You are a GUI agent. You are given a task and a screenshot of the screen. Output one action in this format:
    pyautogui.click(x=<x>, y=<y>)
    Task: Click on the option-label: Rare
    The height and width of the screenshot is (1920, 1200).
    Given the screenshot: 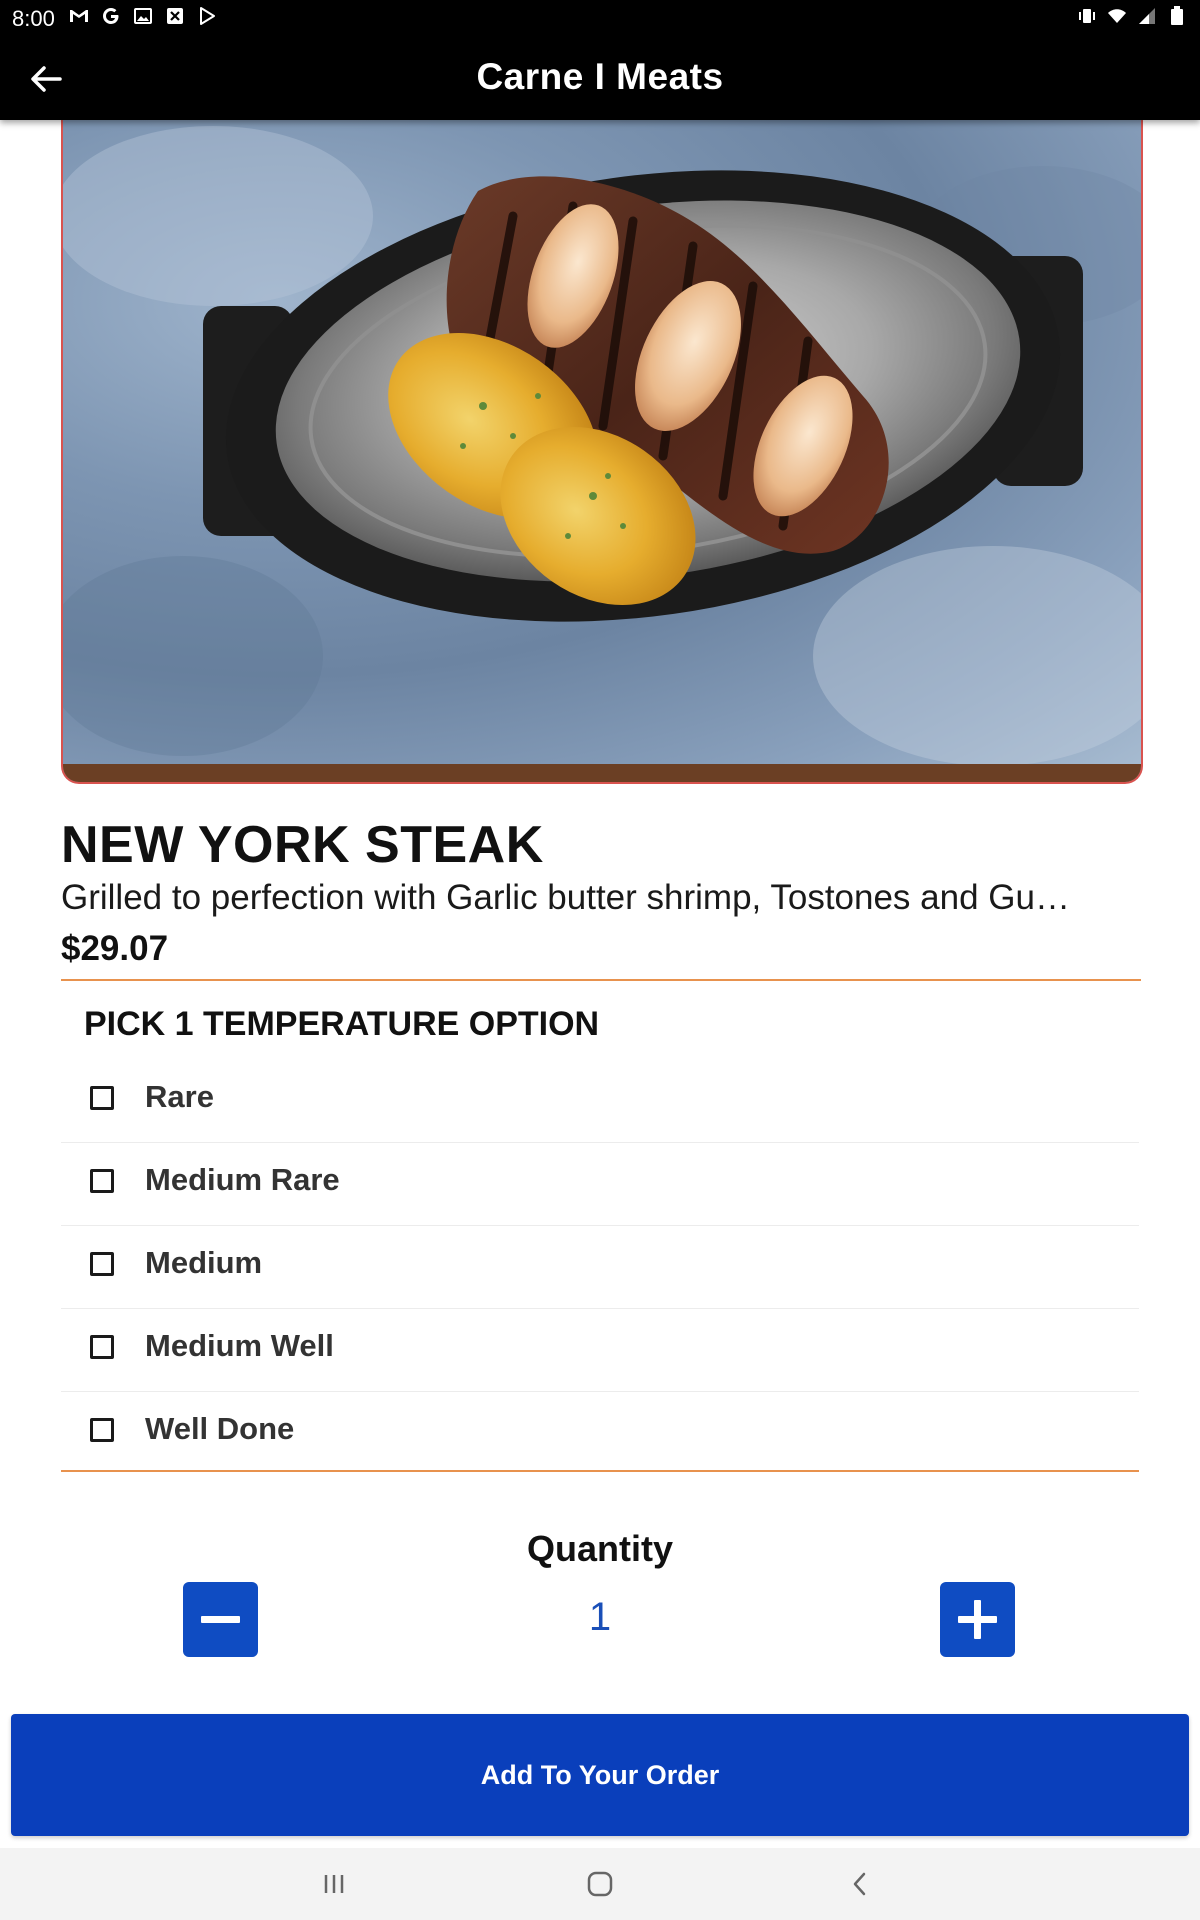 What is the action you would take?
    pyautogui.click(x=179, y=1096)
    